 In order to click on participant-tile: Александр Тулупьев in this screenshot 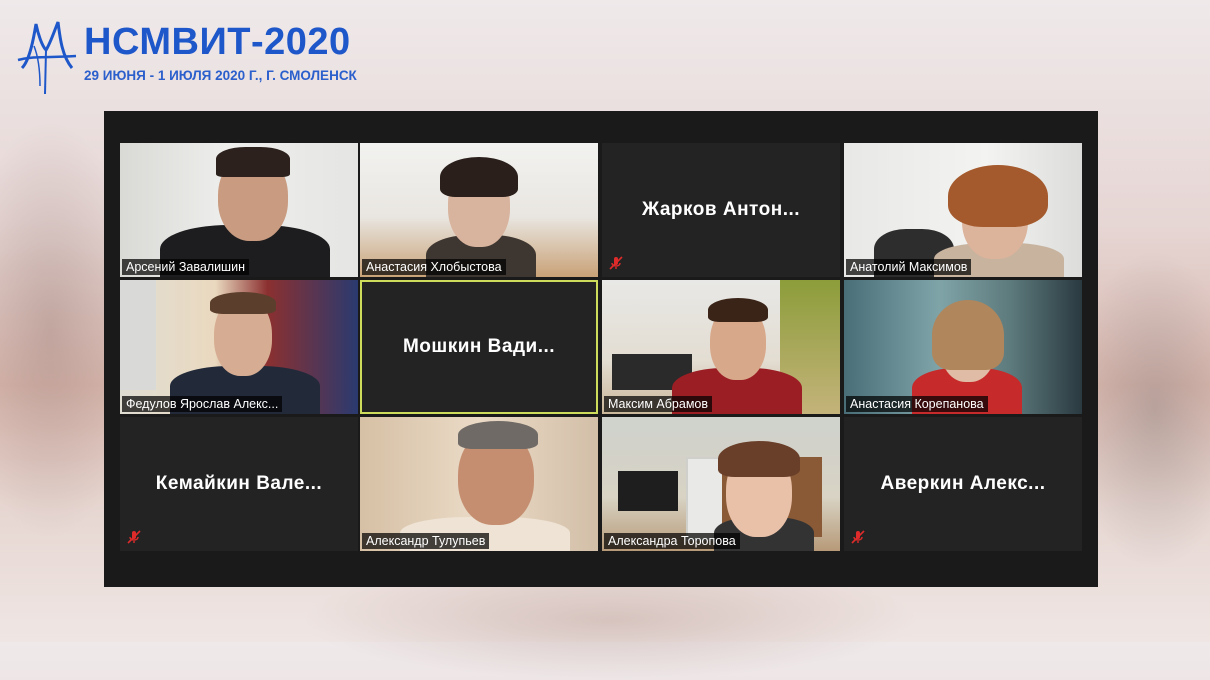, I will do `click(479, 484)`.